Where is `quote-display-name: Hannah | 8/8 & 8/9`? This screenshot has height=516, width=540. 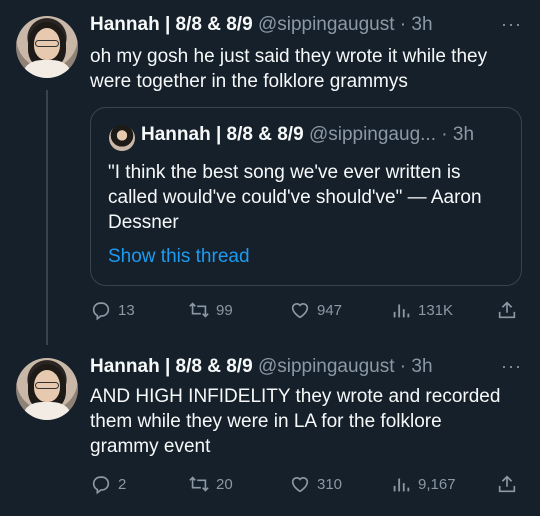
quote-display-name: Hannah | 8/8 & 8/9 is located at coordinates (222, 134).